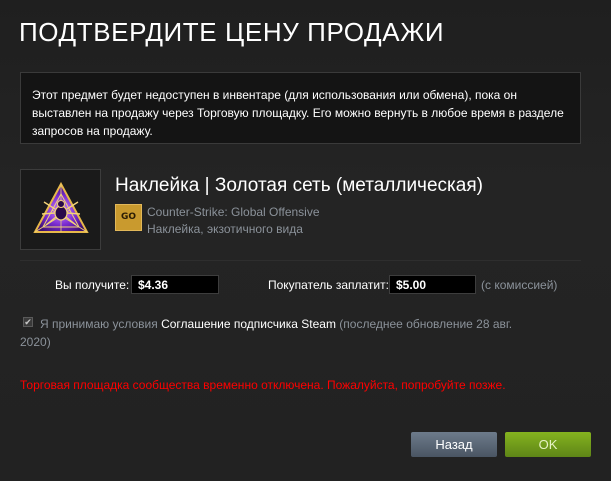  What do you see at coordinates (519, 285) in the screenshot?
I see `fee-note: (с комиссией)` at bounding box center [519, 285].